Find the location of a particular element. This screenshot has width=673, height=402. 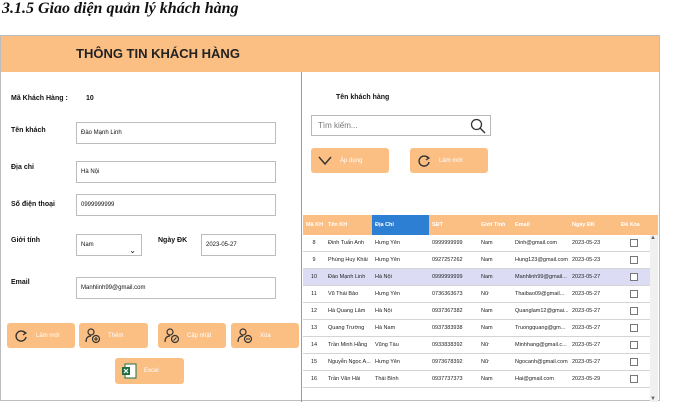

header-dia-chi: Địa Chỉ is located at coordinates (400, 225).